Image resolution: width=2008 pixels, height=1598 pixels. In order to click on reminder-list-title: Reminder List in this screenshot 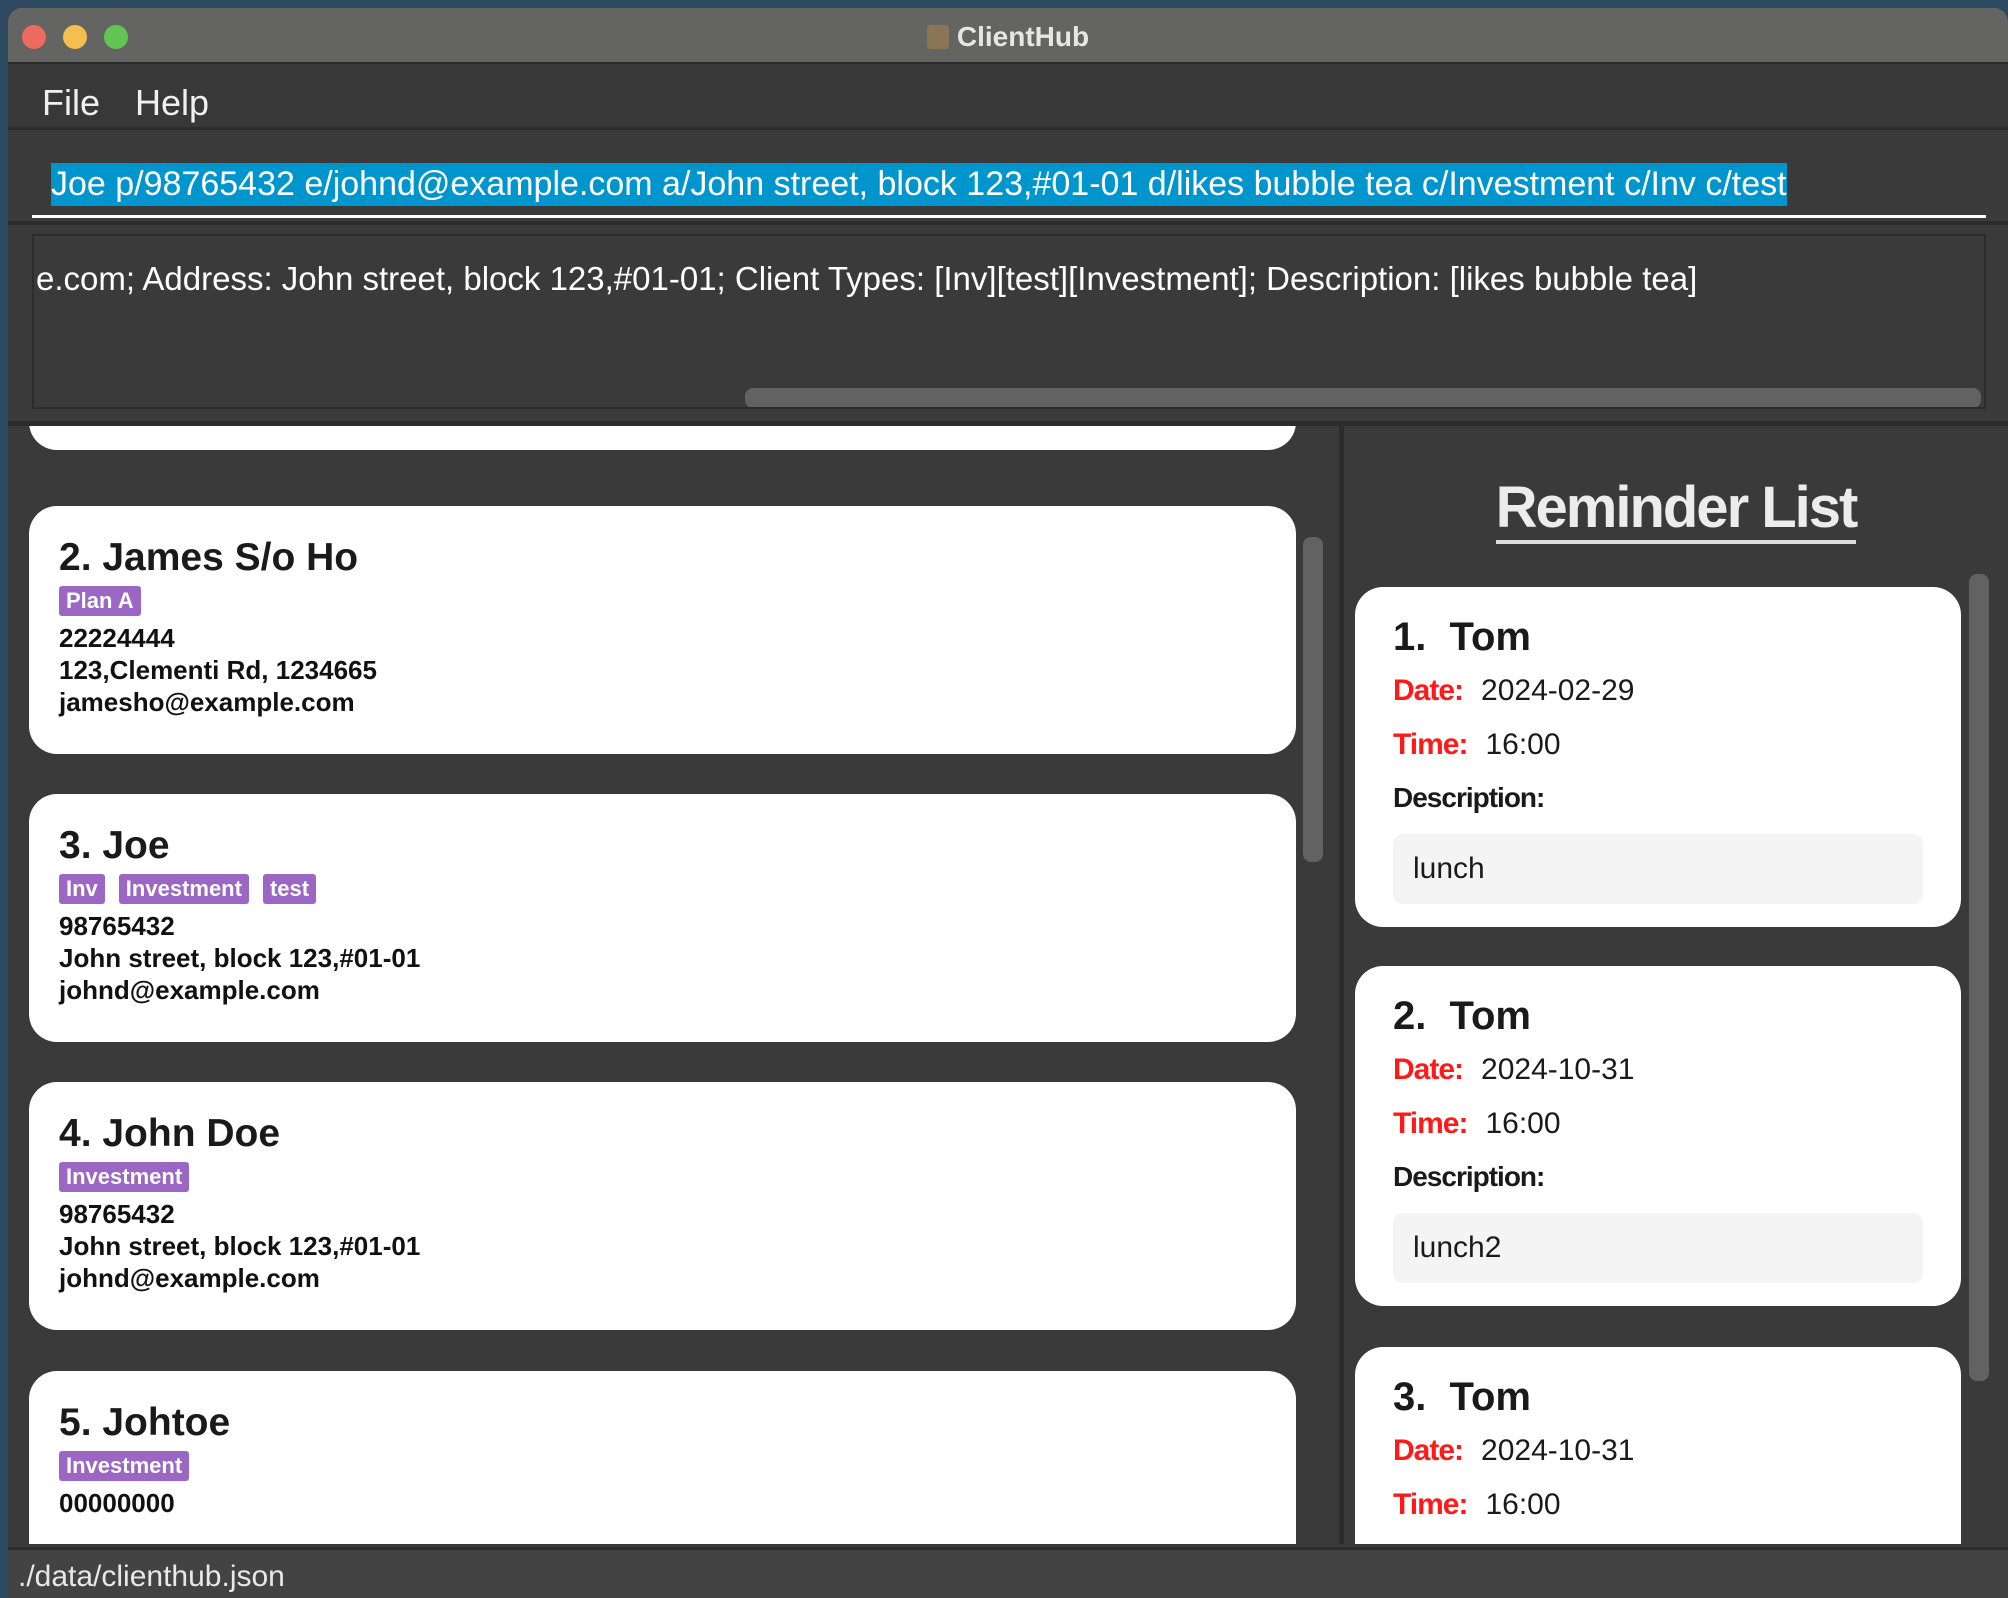, I will do `click(1676, 509)`.